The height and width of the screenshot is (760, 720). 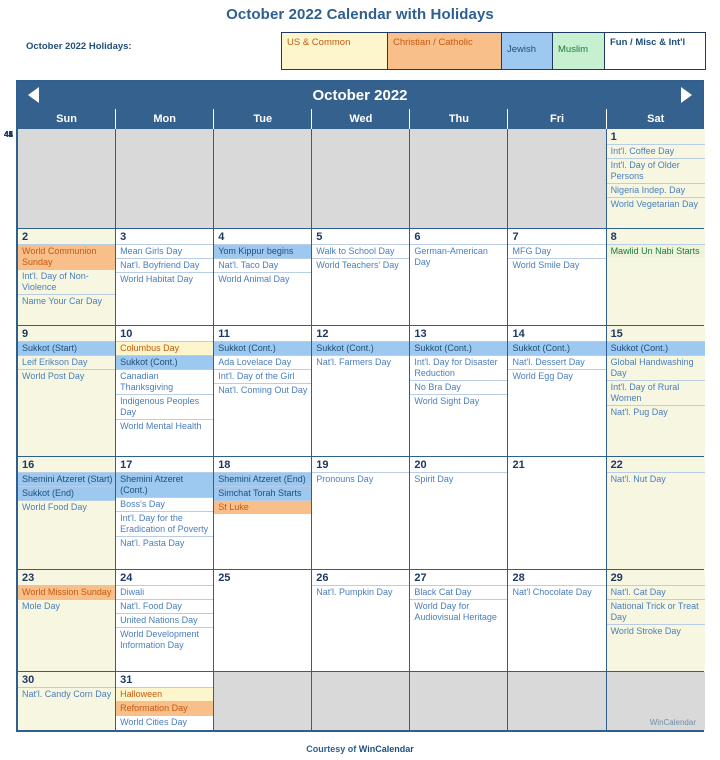 What do you see at coordinates (165, 606) in the screenshot?
I see `holiday-event: Nat'l. Food Day` at bounding box center [165, 606].